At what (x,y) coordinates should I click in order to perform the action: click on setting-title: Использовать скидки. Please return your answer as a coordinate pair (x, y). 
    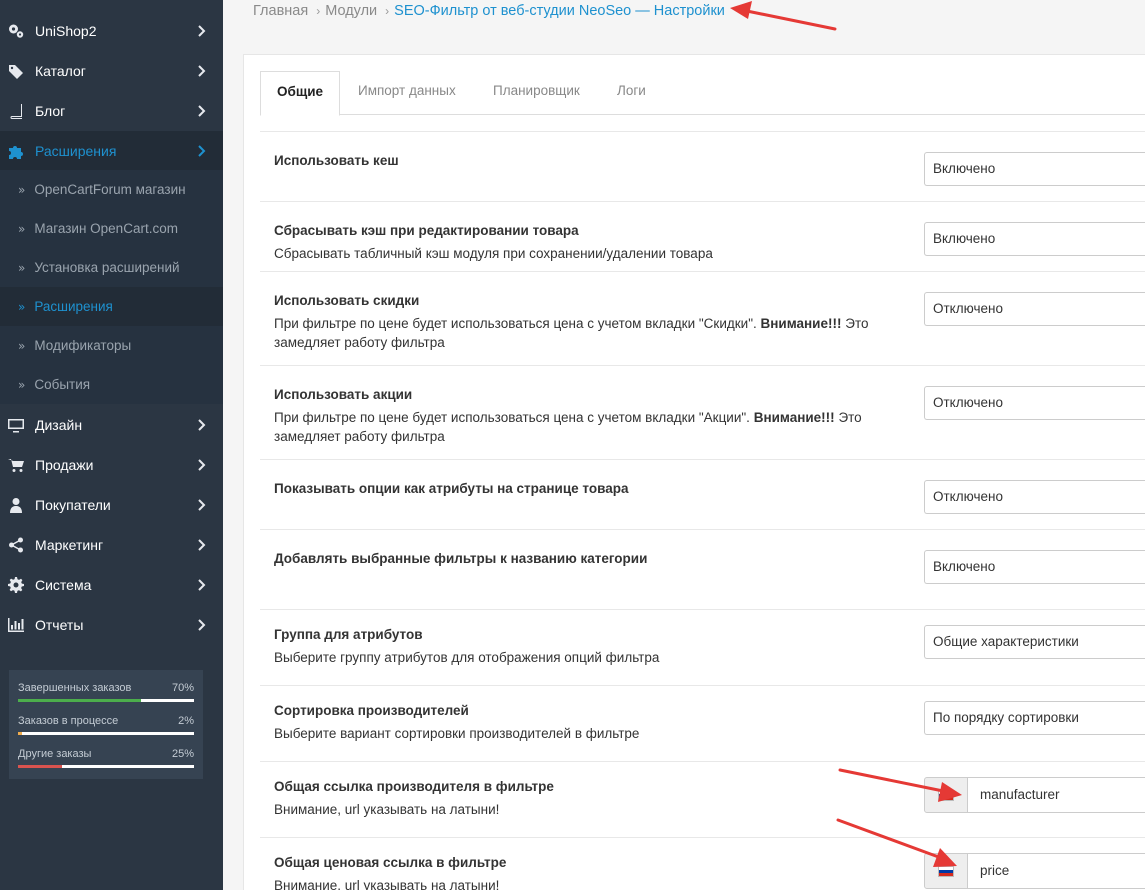
    Looking at the image, I should click on (347, 300).